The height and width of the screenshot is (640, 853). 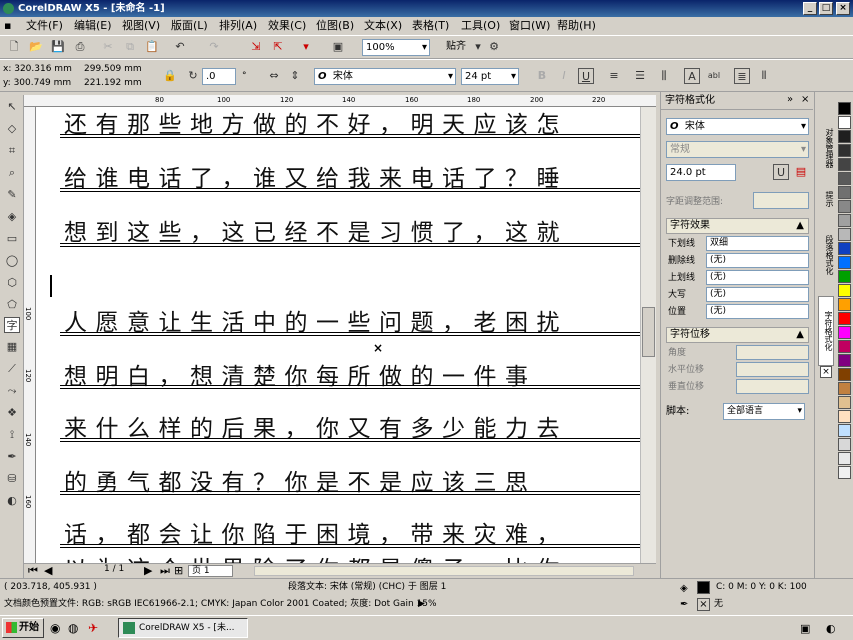 I want to click on next-page-icon: ▶, so click(x=148, y=570).